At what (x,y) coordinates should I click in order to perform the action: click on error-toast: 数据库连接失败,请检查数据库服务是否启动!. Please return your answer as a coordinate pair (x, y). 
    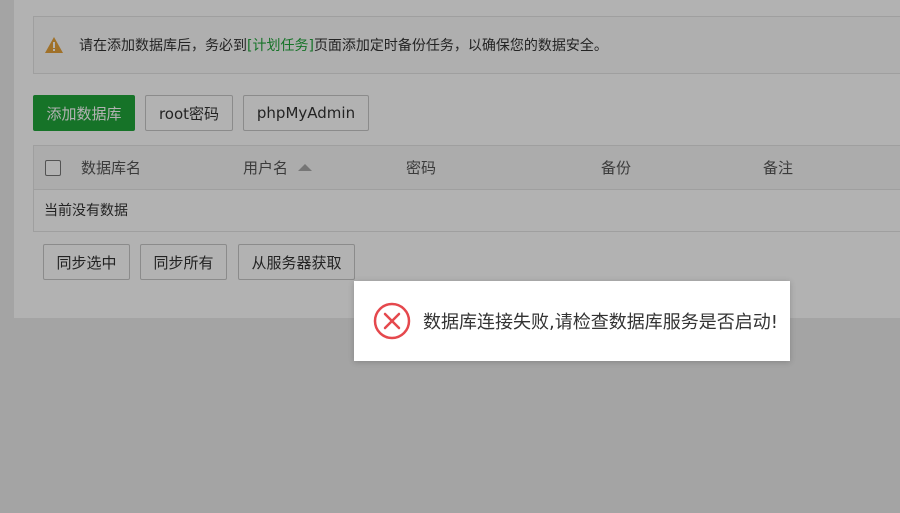
    Looking at the image, I should click on (572, 321).